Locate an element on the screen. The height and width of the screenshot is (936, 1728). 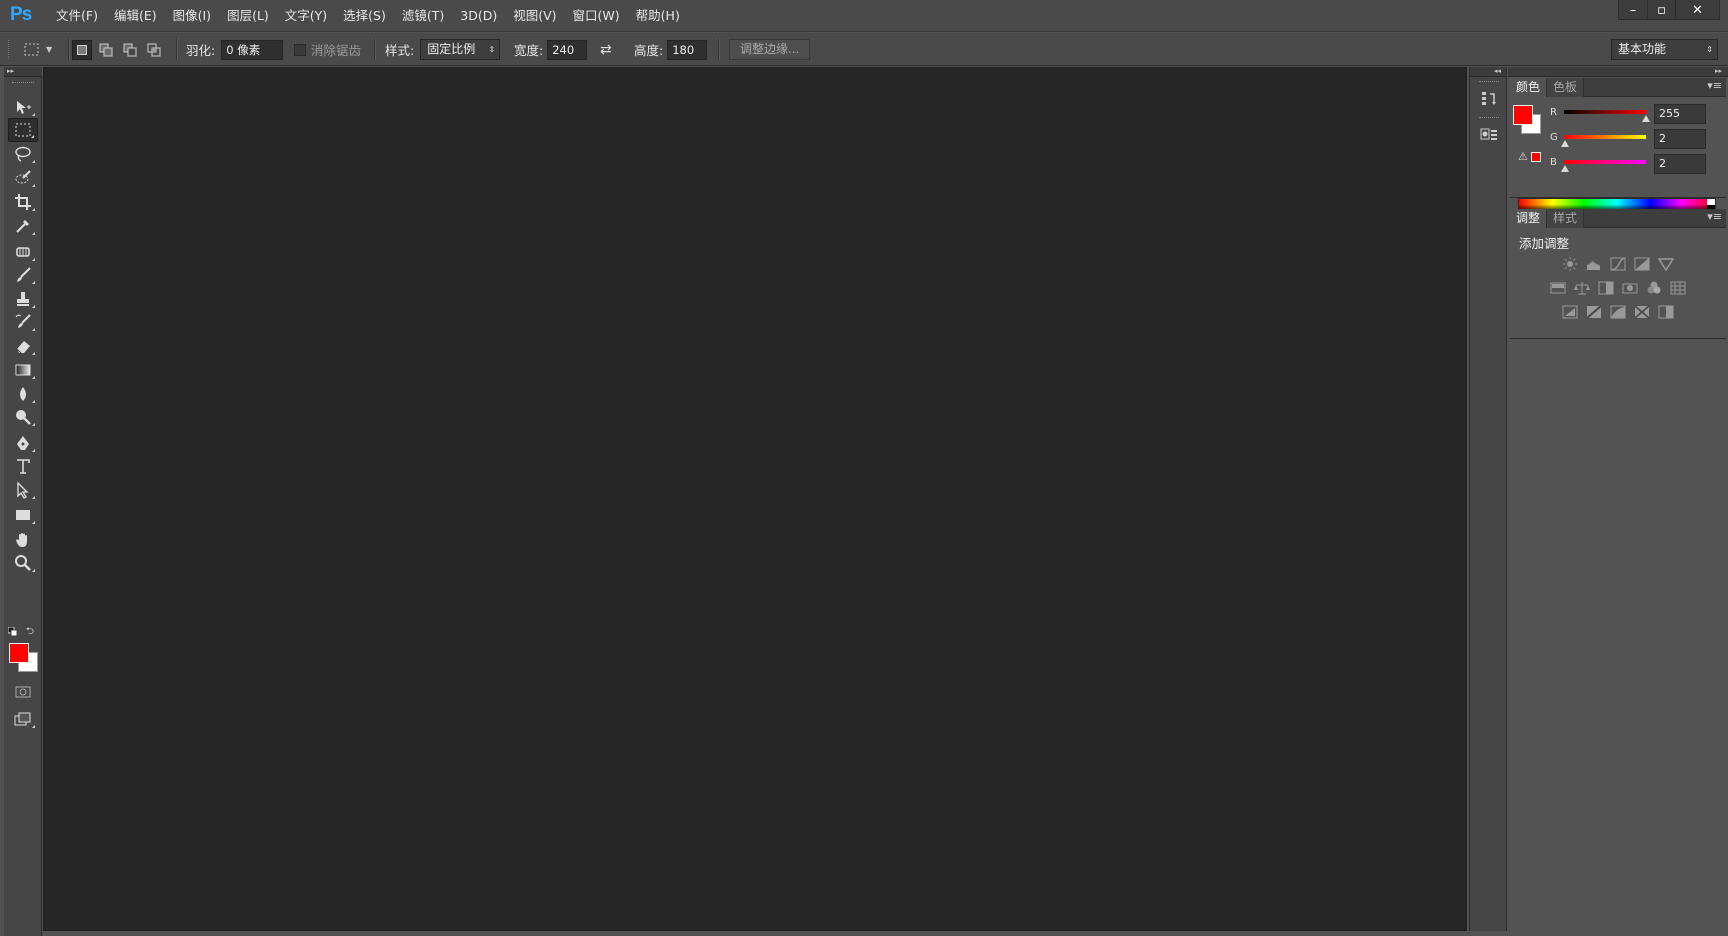
vibrance-button is located at coordinates (1666, 264).